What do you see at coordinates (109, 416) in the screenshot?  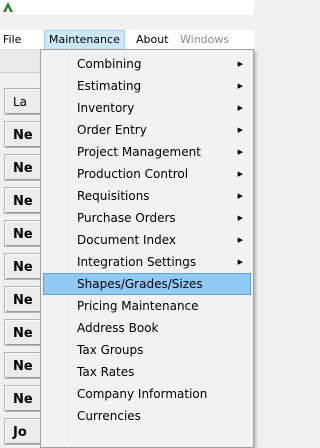 I see `menu-item-label: Currencies` at bounding box center [109, 416].